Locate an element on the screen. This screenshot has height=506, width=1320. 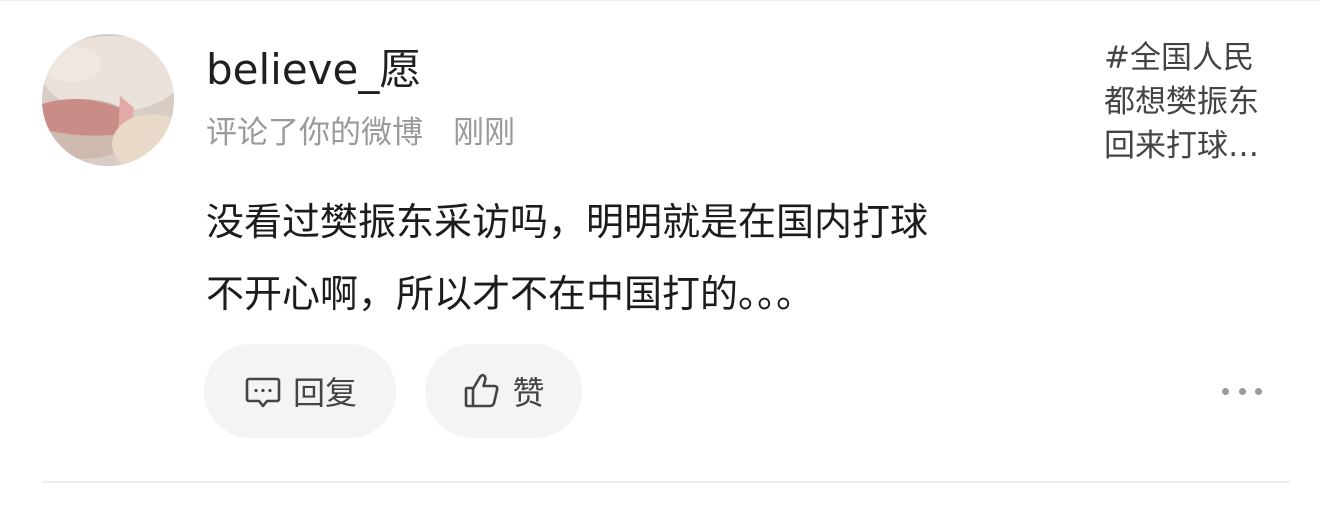
like-button: 赞 is located at coordinates (503, 391).